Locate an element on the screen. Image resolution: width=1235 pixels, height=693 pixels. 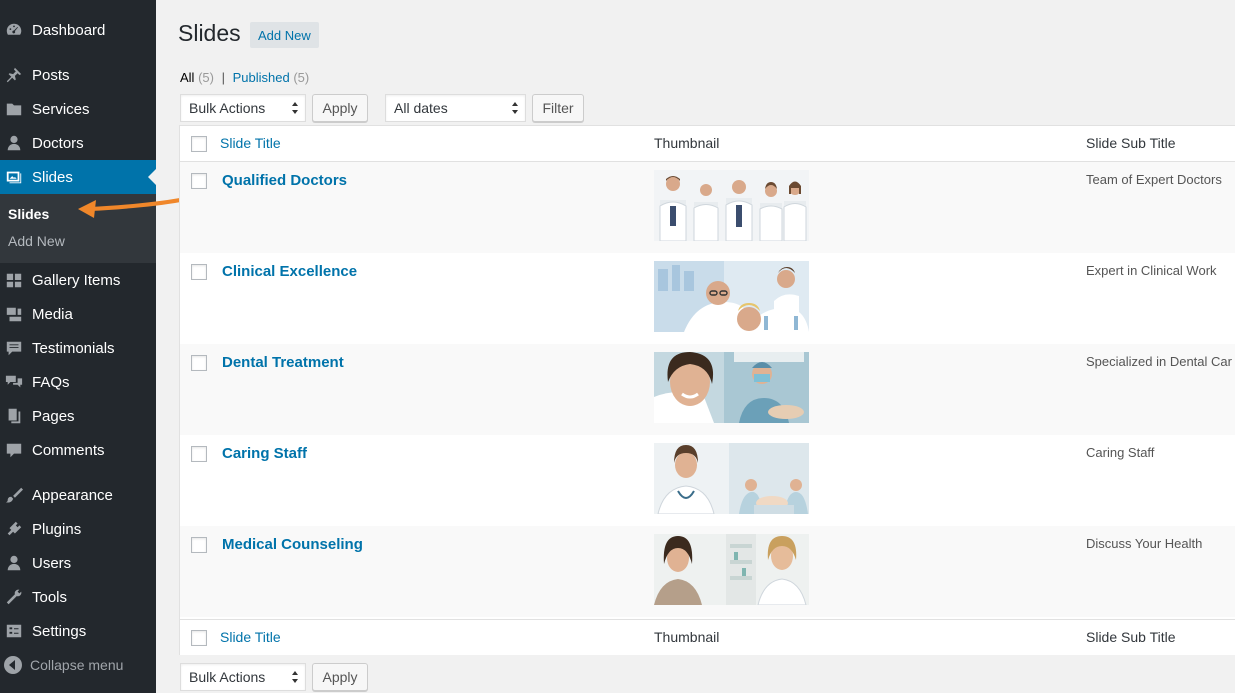
settings-icon is located at coordinates (14, 631).